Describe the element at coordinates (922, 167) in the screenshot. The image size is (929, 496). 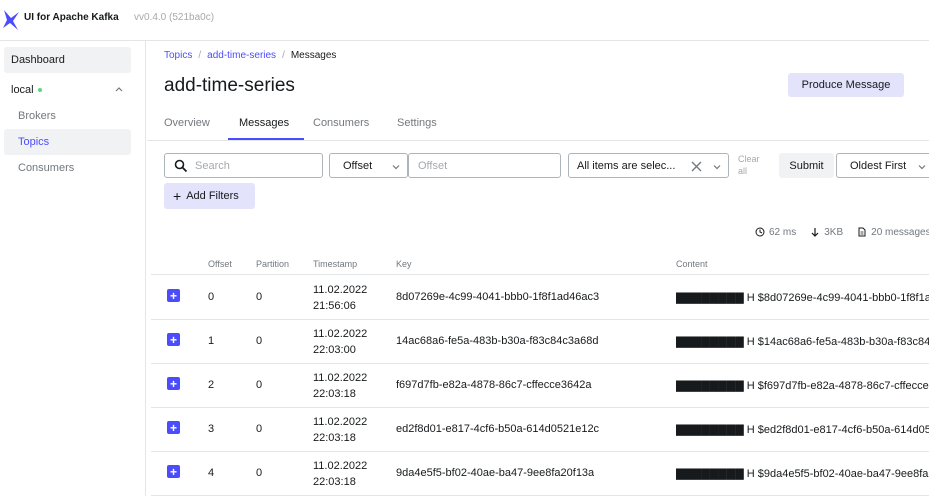
I see `chevron-down-icon` at that location.